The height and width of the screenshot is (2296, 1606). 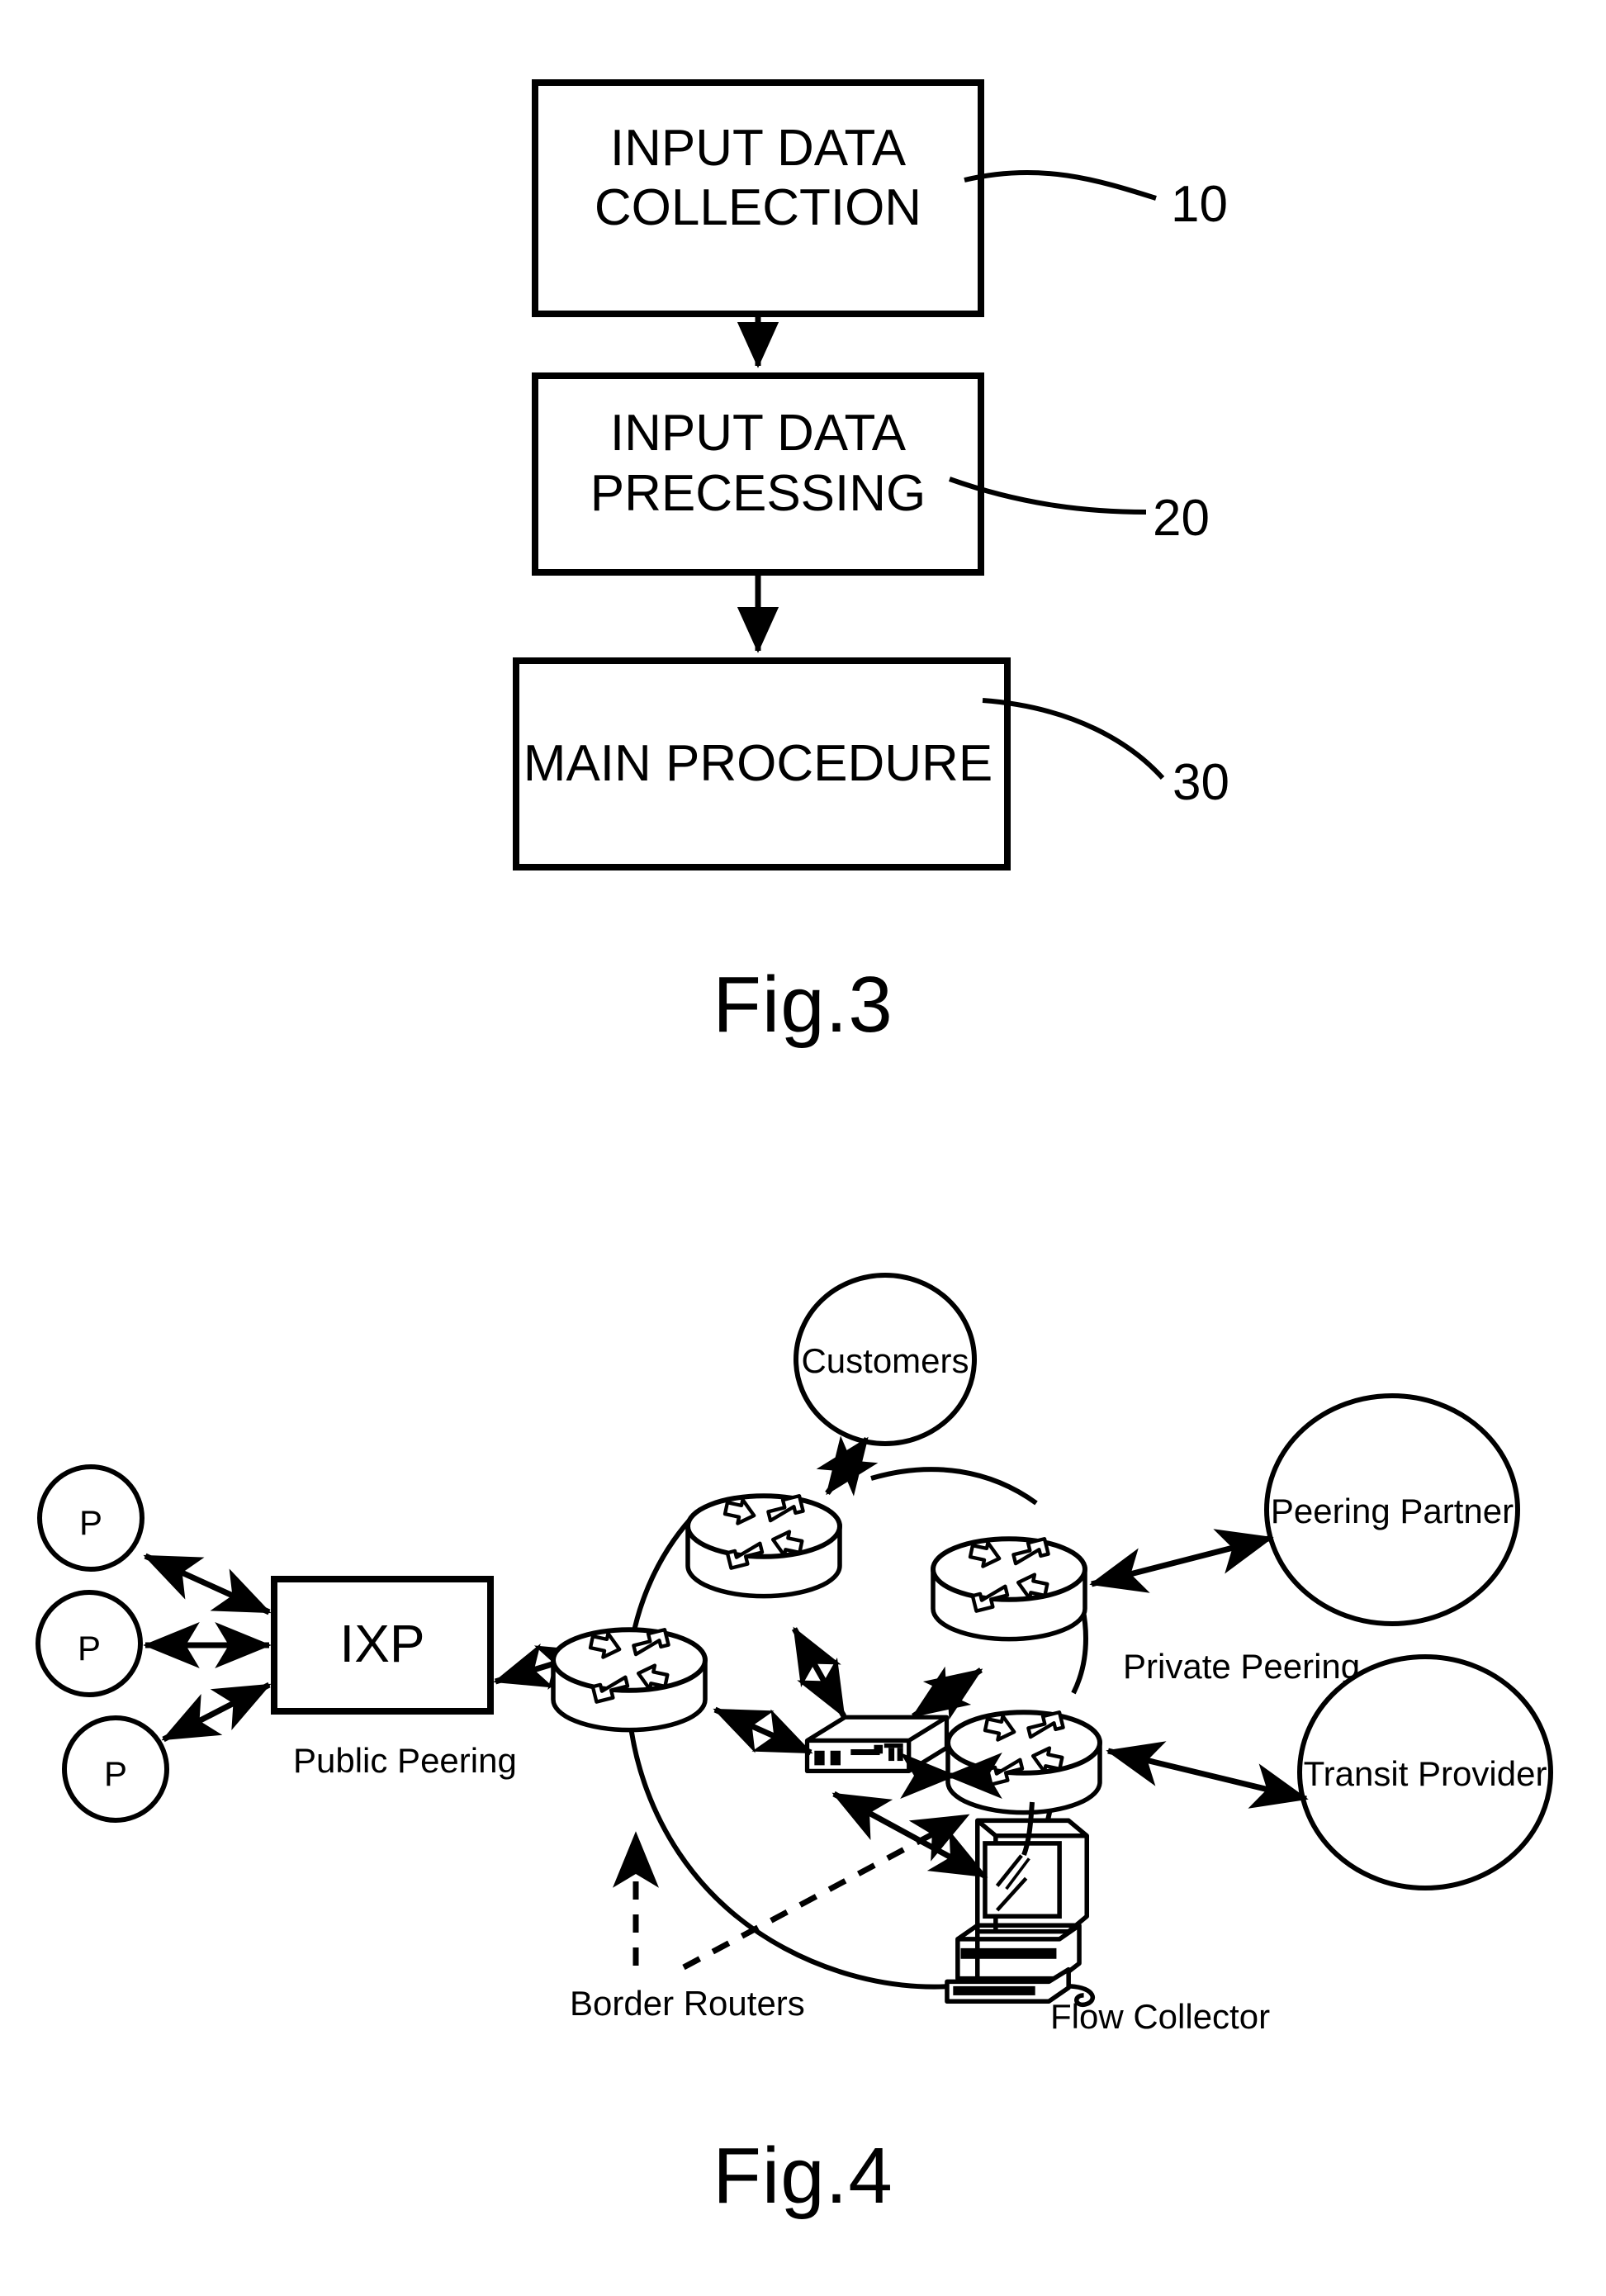 I want to click on fig4-switch-icon, so click(x=877, y=1744).